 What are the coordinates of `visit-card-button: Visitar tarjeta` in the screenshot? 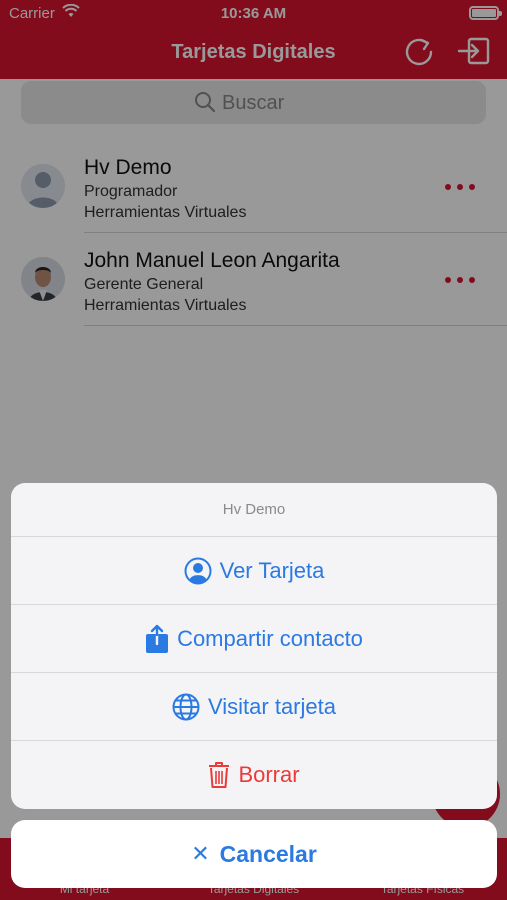 It's located at (254, 707).